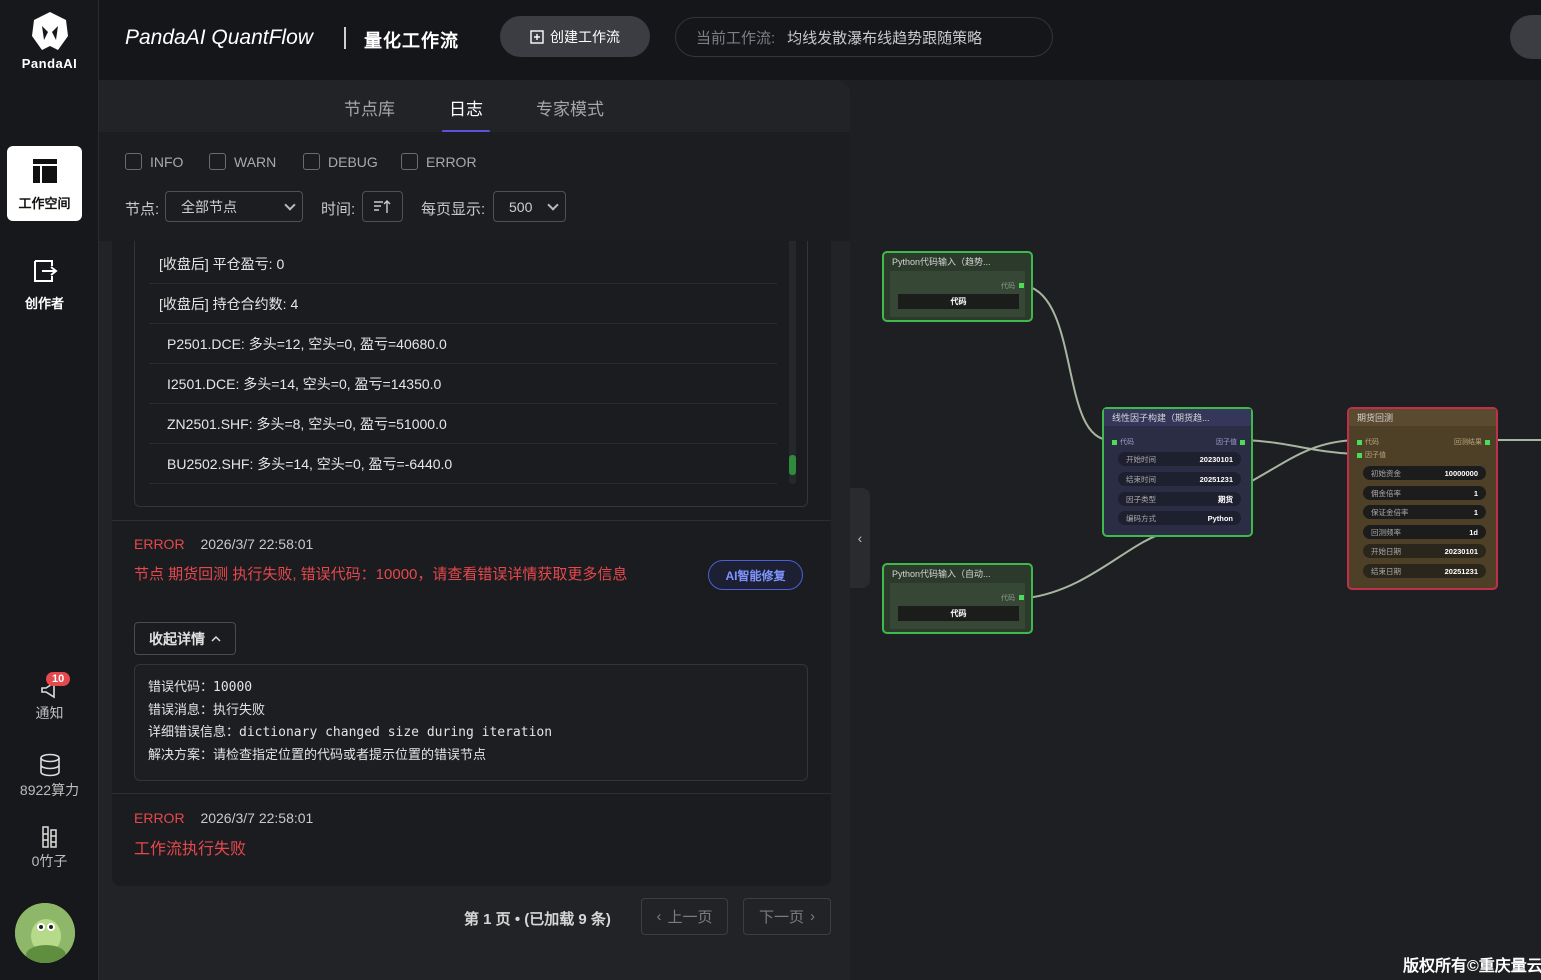 The width and height of the screenshot is (1541, 980). What do you see at coordinates (1372, 442) in the screenshot?
I see `node-port-label: 代码` at bounding box center [1372, 442].